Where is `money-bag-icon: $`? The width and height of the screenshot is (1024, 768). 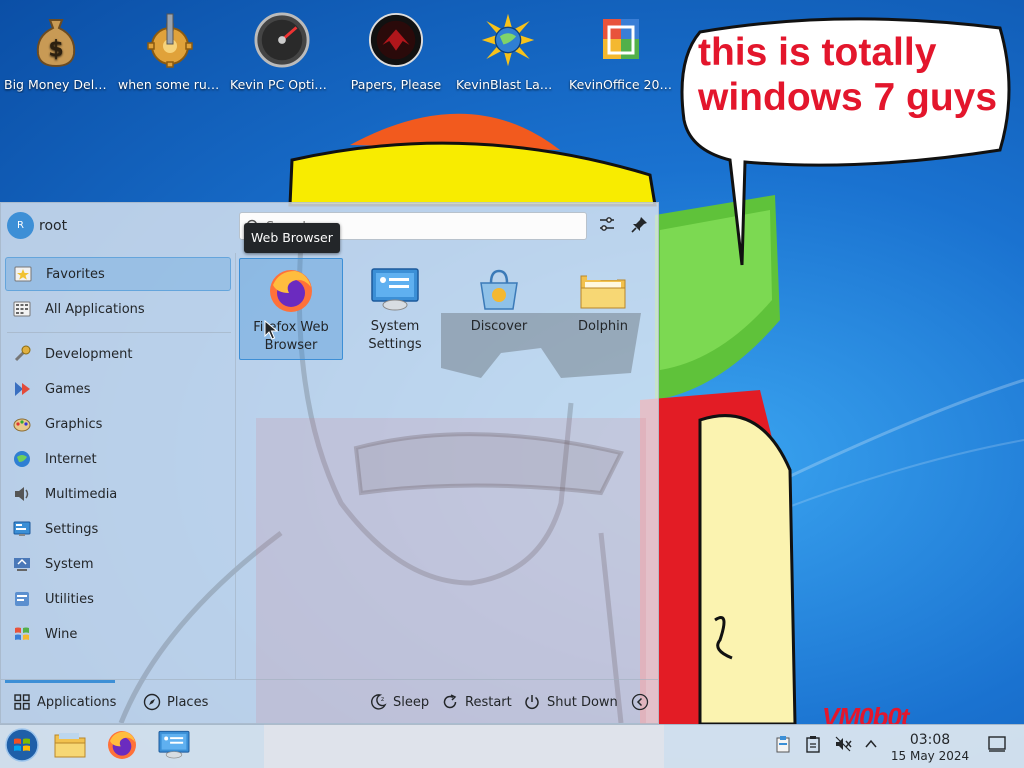
money-bag-icon: $ is located at coordinates (56, 40).